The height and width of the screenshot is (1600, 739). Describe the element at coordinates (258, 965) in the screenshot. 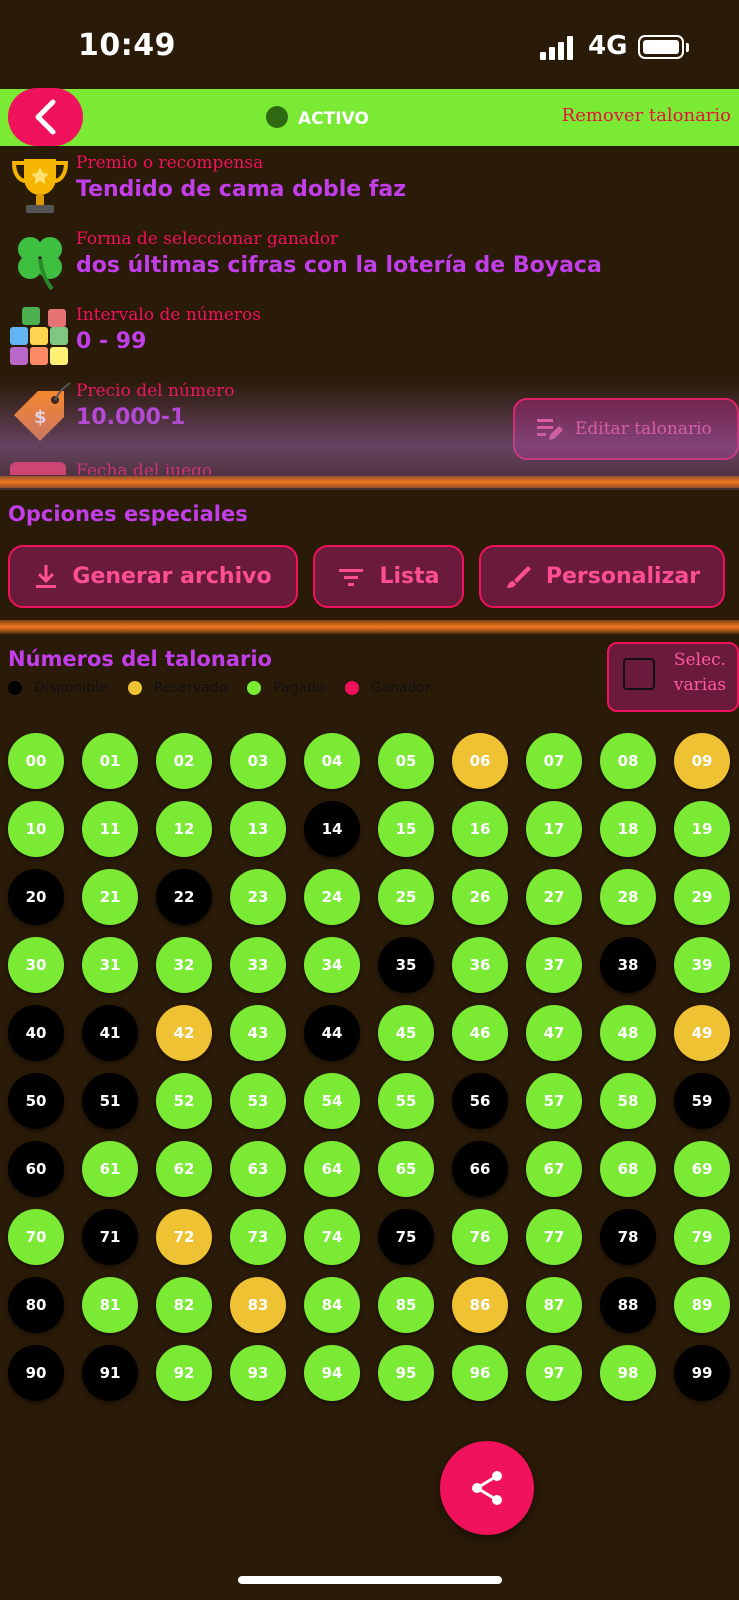

I see `number-ball-33: 33` at that location.